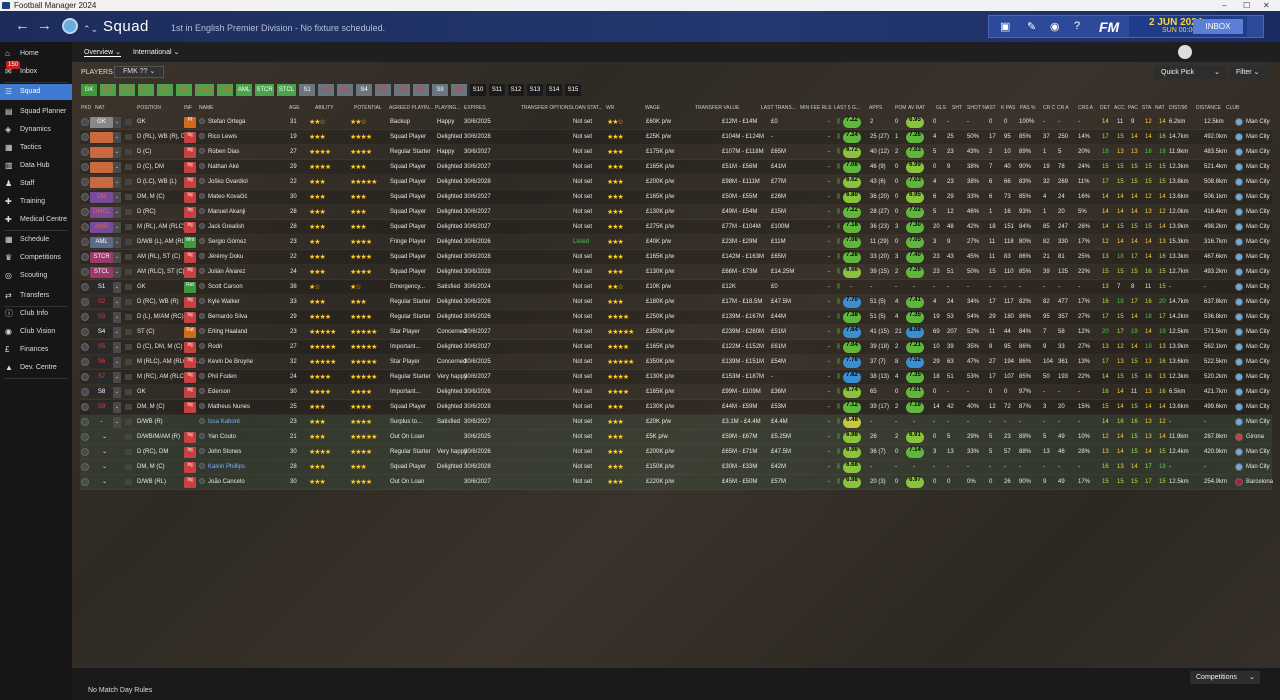 Image resolution: width=1280 pixels, height=700 pixels. I want to click on sidebar-item-squad-planner: ▤ Squad Planner, so click(36, 112).